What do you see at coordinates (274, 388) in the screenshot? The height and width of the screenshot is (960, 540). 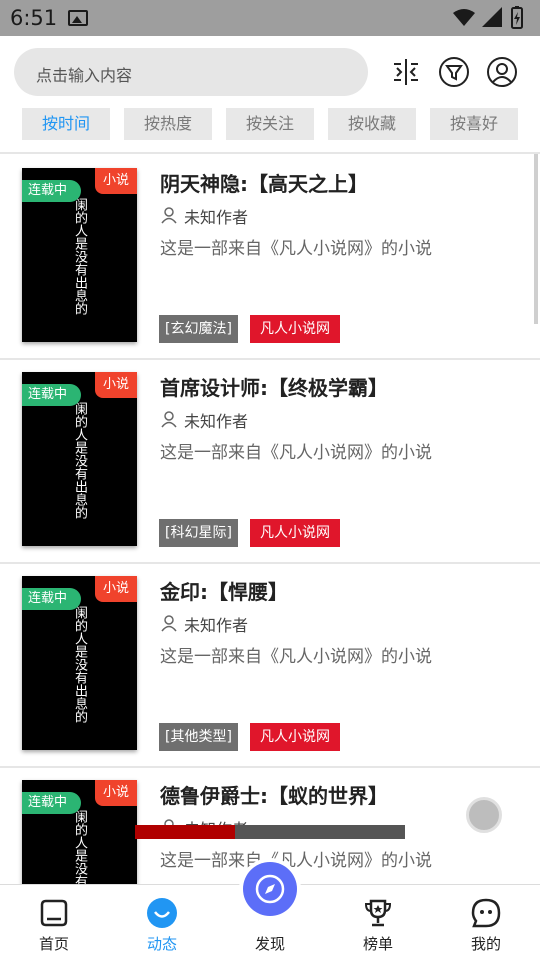 I see `book-title: 首席设计师:【终极学霸】` at bounding box center [274, 388].